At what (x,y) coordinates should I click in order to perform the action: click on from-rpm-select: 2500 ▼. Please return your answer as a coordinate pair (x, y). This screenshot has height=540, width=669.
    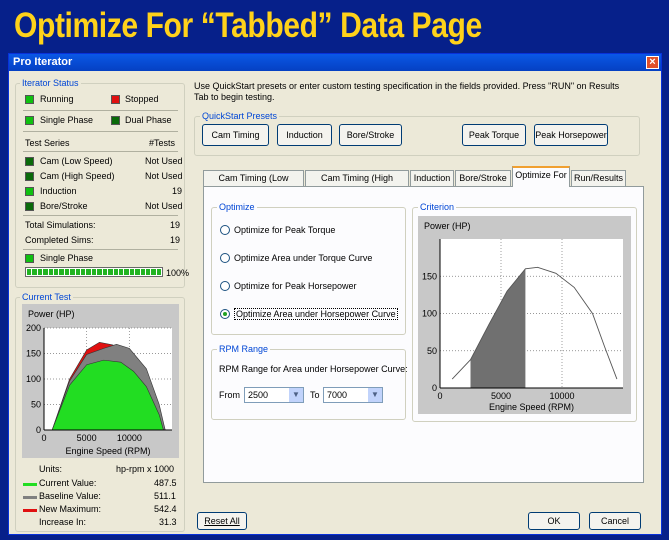
    Looking at the image, I should click on (274, 395).